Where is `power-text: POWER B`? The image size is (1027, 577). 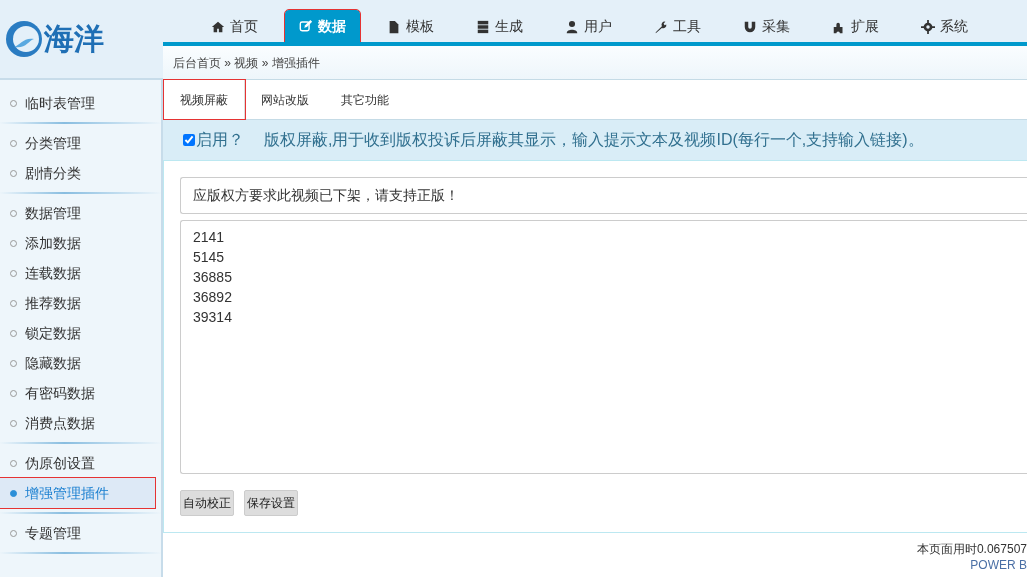
power-text: POWER B is located at coordinates (998, 565).